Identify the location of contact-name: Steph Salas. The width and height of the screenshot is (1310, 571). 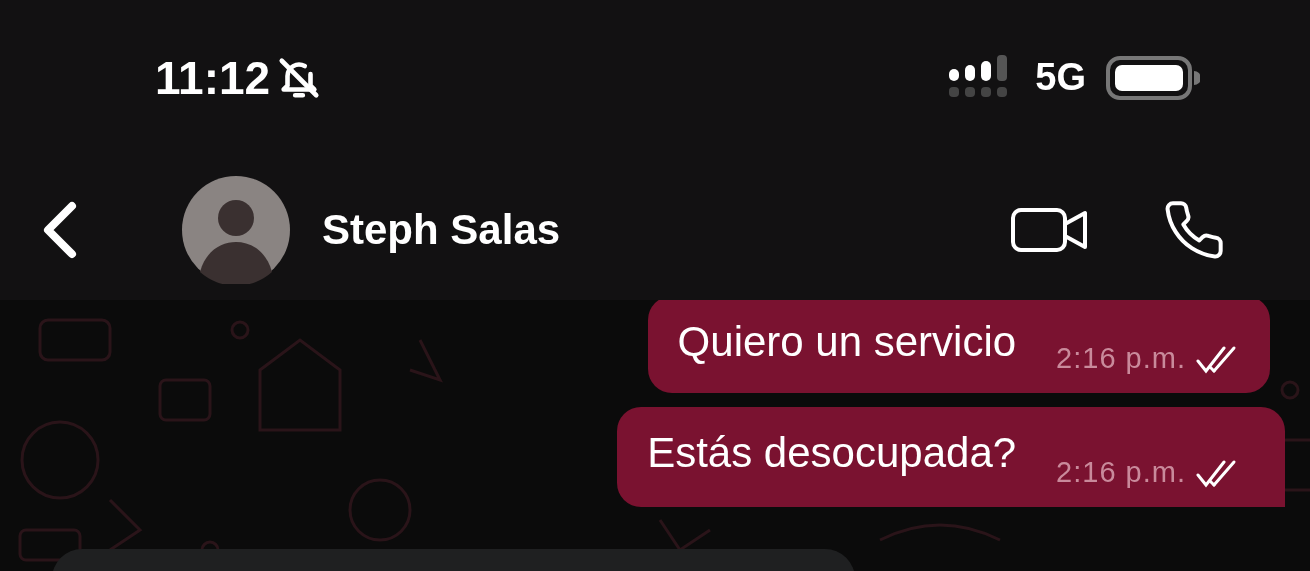
(666, 229).